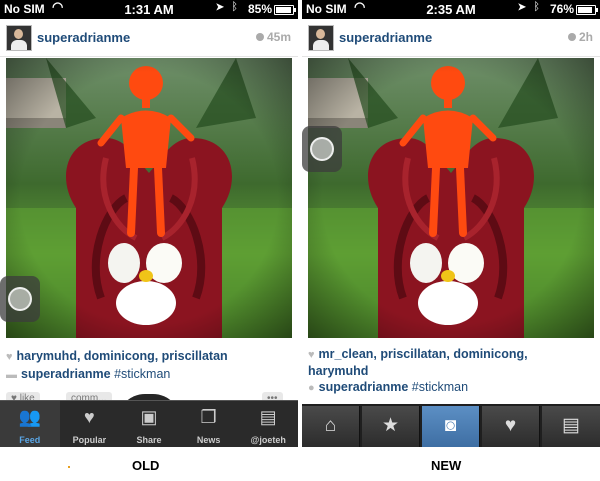  I want to click on star-icon: ★, so click(390, 425).